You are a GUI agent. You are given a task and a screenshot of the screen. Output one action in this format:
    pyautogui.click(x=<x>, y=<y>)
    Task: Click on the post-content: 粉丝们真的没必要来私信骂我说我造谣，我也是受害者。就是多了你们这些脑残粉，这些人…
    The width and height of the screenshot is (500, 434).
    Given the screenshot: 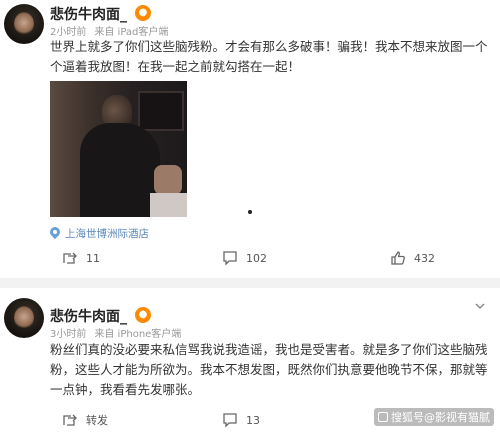 What is the action you would take?
    pyautogui.click(x=269, y=369)
    